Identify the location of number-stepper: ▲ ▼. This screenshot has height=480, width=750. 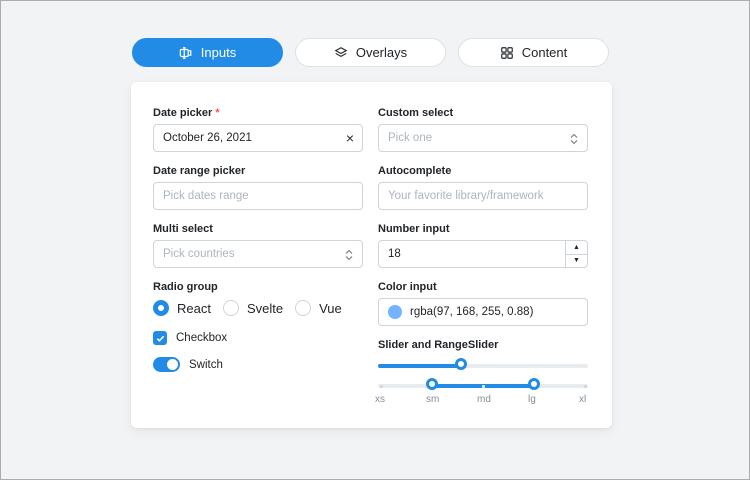
(576, 254).